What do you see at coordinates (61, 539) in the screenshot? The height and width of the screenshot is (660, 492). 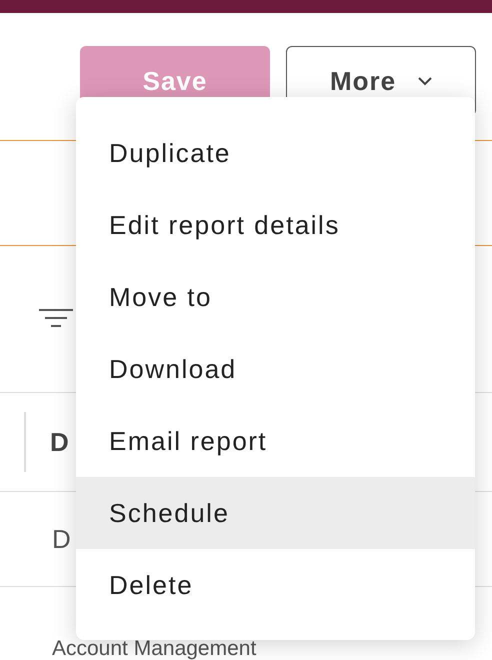 I see `table-cell: D` at bounding box center [61, 539].